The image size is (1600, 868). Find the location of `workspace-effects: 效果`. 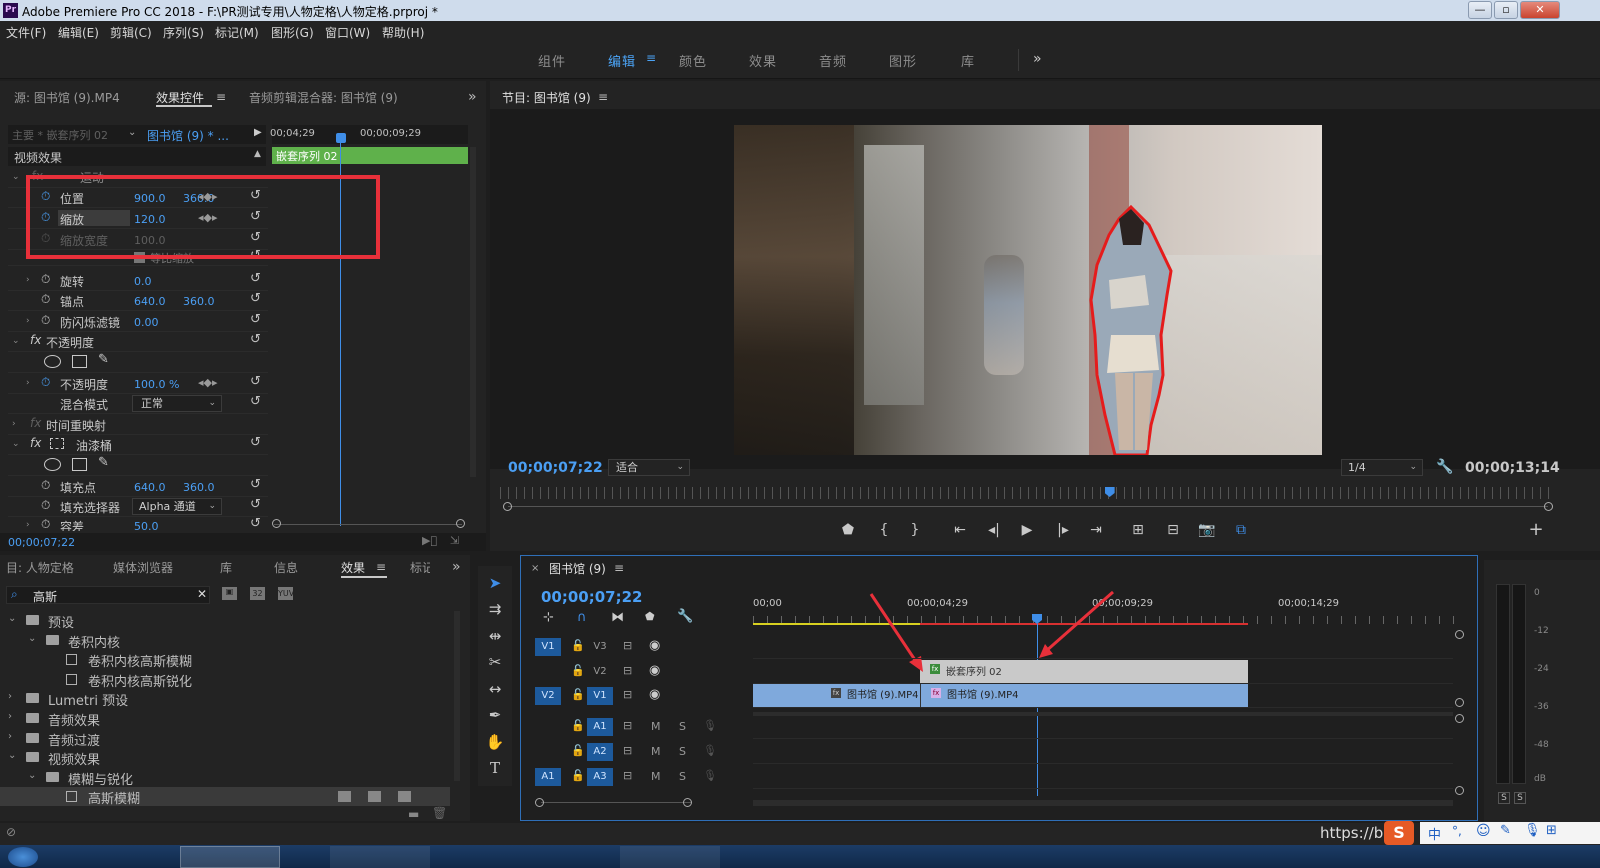

workspace-effects: 效果 is located at coordinates (763, 60).